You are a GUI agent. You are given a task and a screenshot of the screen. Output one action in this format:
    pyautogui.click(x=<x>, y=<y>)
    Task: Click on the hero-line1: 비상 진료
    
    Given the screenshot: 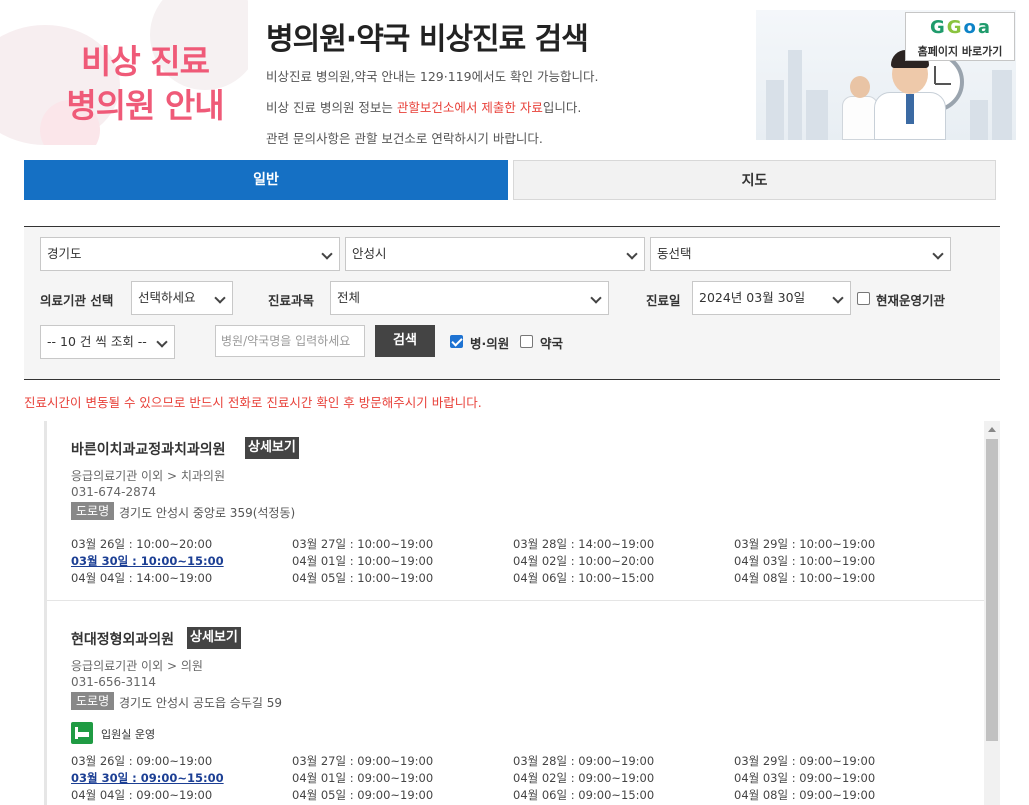 What is the action you would take?
    pyautogui.click(x=145, y=61)
    